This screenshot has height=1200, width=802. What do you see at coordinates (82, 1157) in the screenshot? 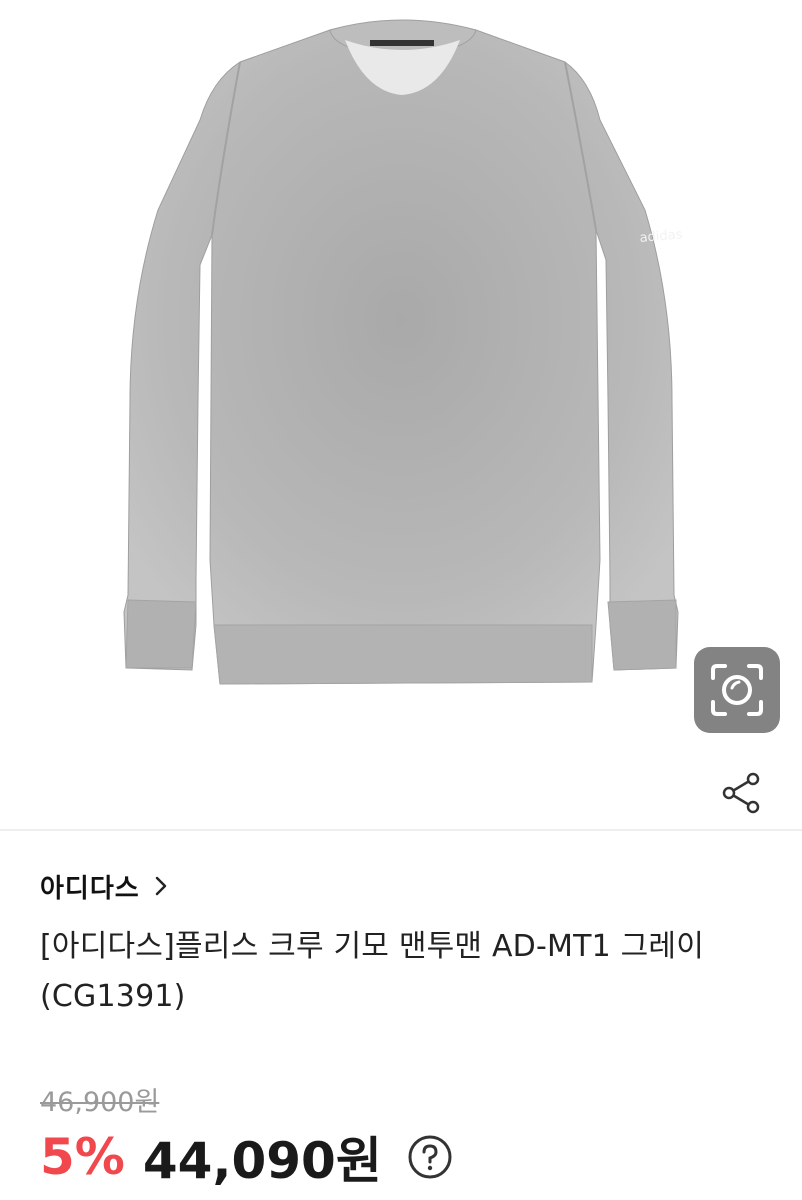
I see `discount-rate: 5%` at bounding box center [82, 1157].